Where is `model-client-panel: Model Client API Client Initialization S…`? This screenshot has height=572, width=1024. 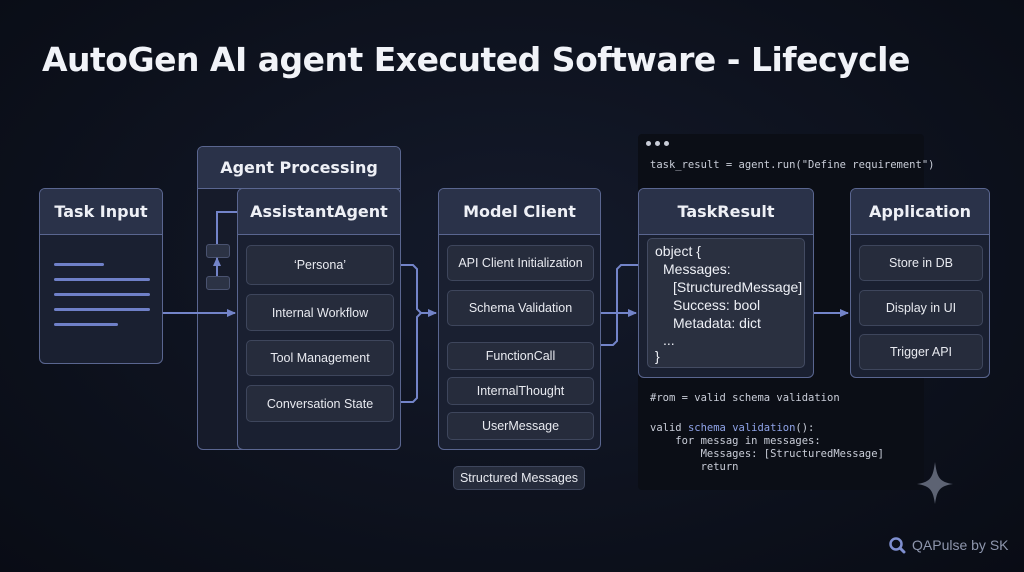
model-client-panel: Model Client API Client Initialization S… is located at coordinates (519, 319).